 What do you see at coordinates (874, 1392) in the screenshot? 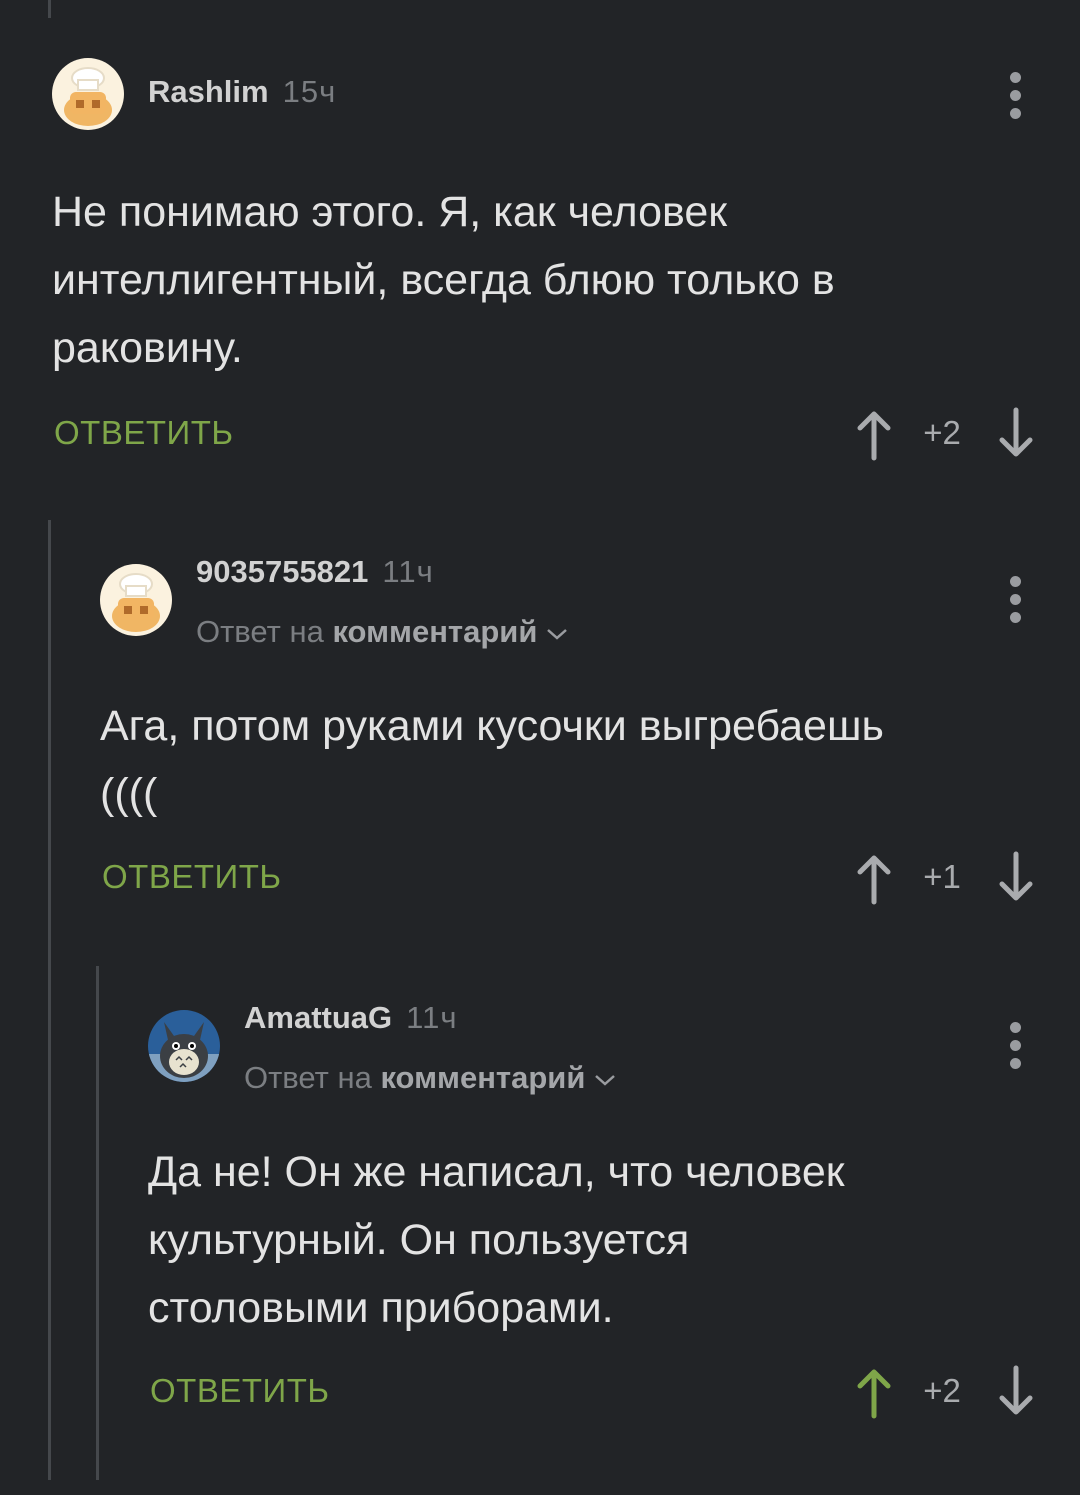
I see `upvote-arrow-icon-active` at bounding box center [874, 1392].